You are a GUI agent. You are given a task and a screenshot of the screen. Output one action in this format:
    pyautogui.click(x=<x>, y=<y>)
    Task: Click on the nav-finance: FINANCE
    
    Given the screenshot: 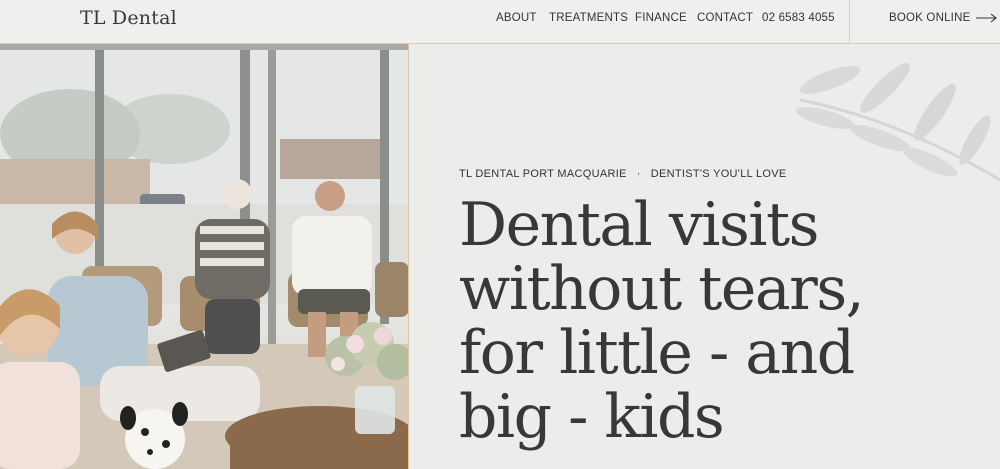 What is the action you would take?
    pyautogui.click(x=661, y=18)
    